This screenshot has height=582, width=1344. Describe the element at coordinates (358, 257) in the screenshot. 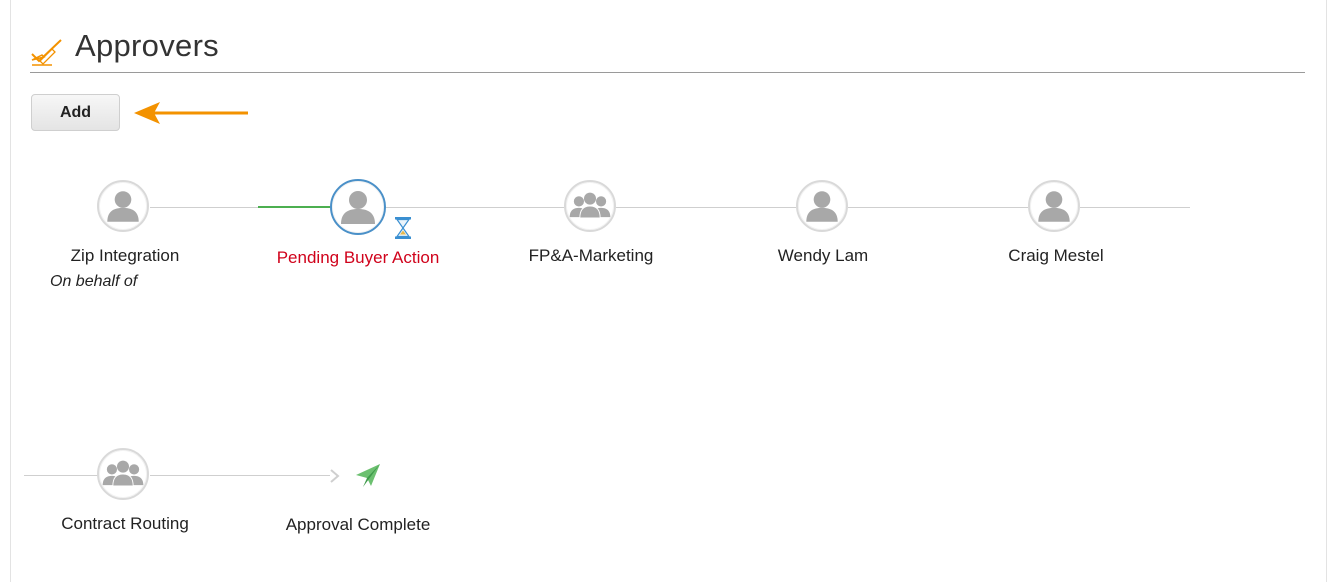

I see `approver-status-label: Pending Buyer Action` at that location.